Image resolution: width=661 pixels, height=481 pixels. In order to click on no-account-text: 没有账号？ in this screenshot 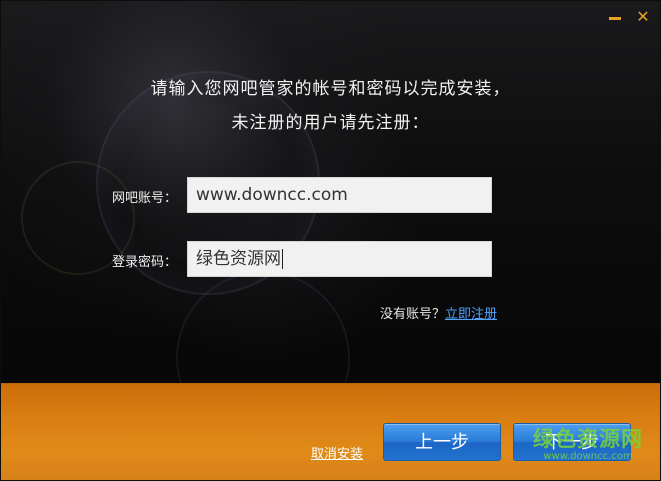, I will do `click(412, 314)`.